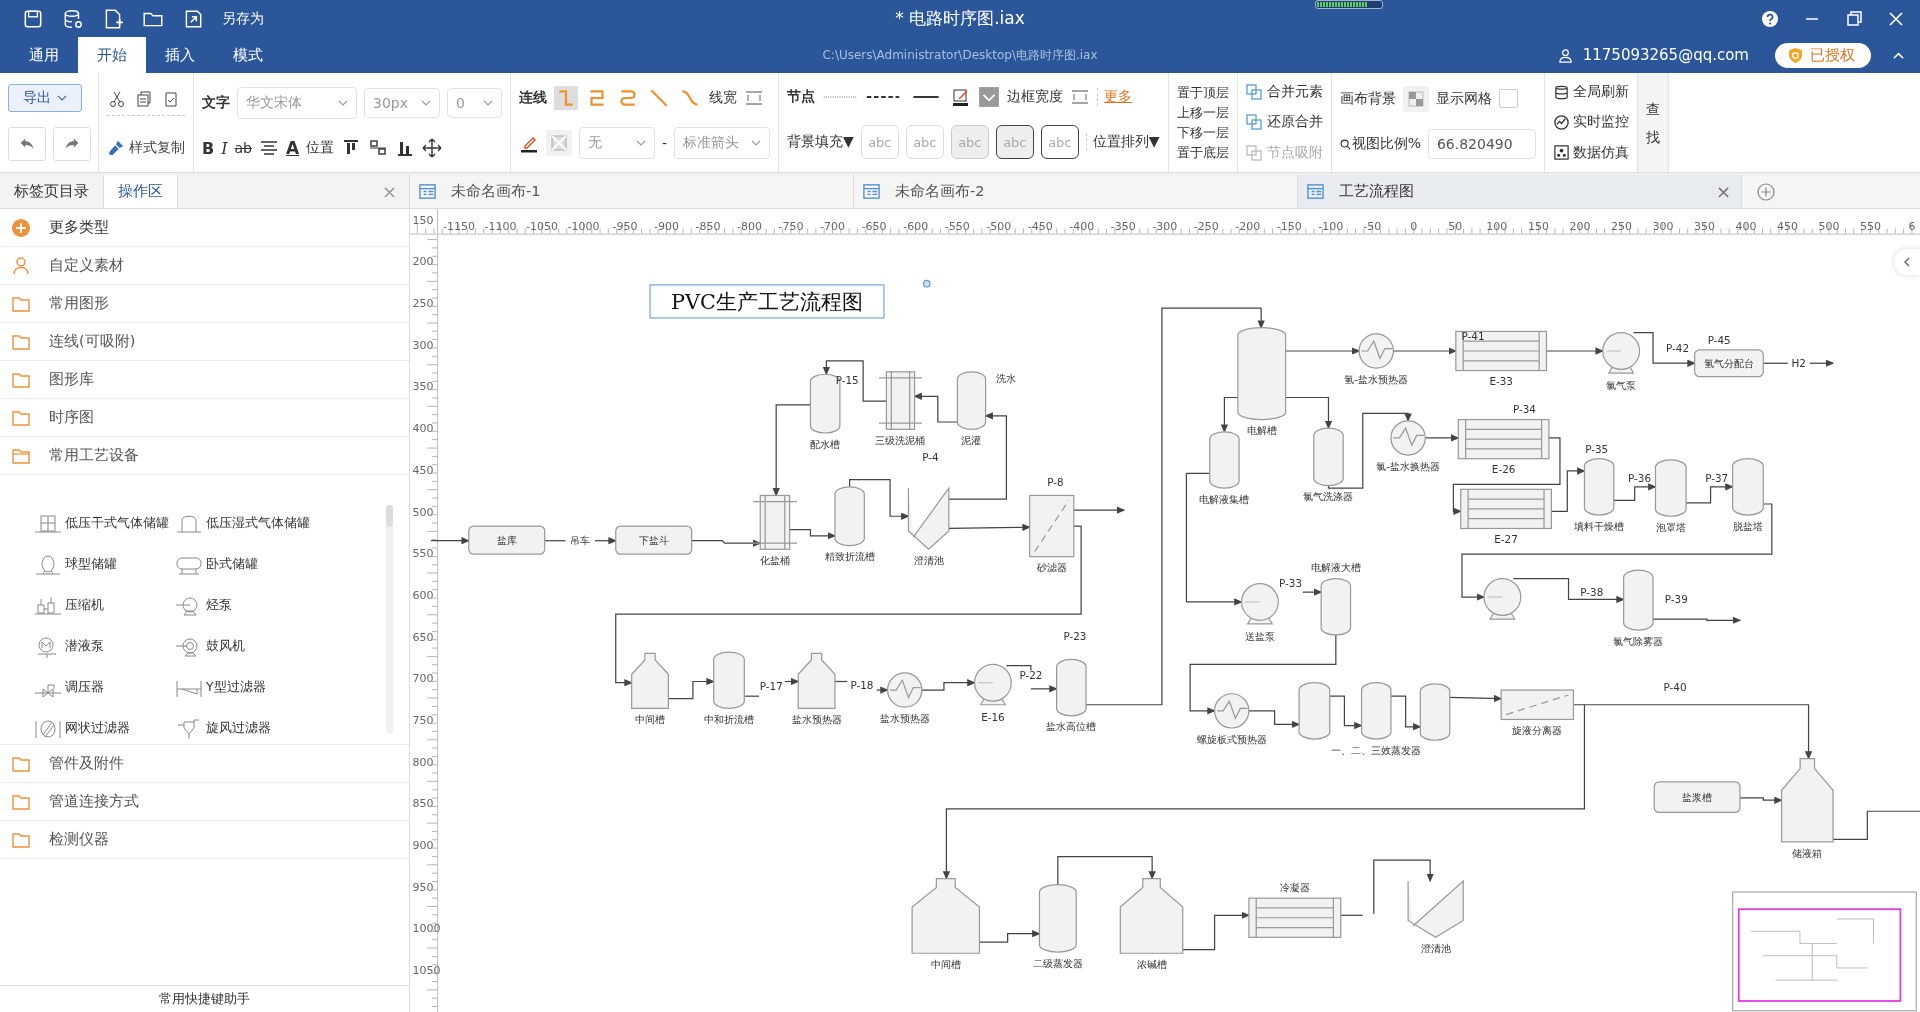  What do you see at coordinates (1035, 96) in the screenshot?
I see `border-width-button: 边框宽度` at bounding box center [1035, 96].